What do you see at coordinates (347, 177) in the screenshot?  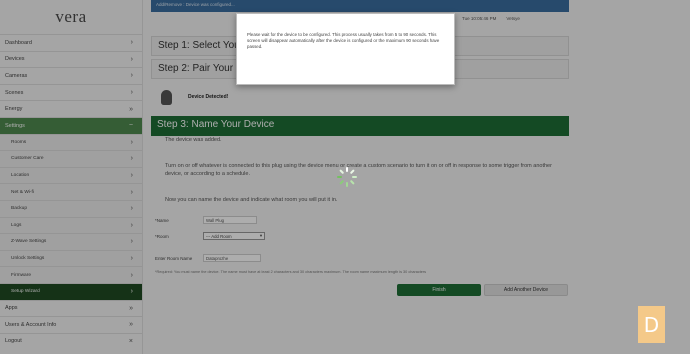 I see `loading-spinner-icon` at bounding box center [347, 177].